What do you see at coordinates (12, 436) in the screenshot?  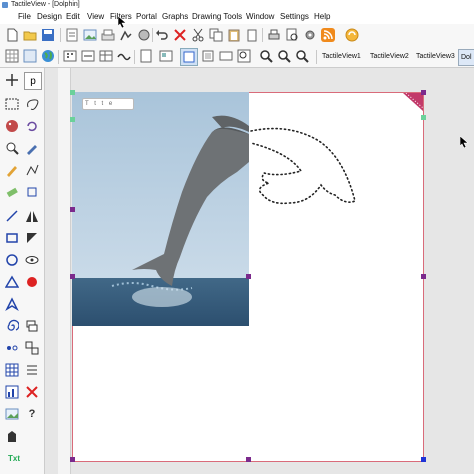 I see `figure-icon` at bounding box center [12, 436].